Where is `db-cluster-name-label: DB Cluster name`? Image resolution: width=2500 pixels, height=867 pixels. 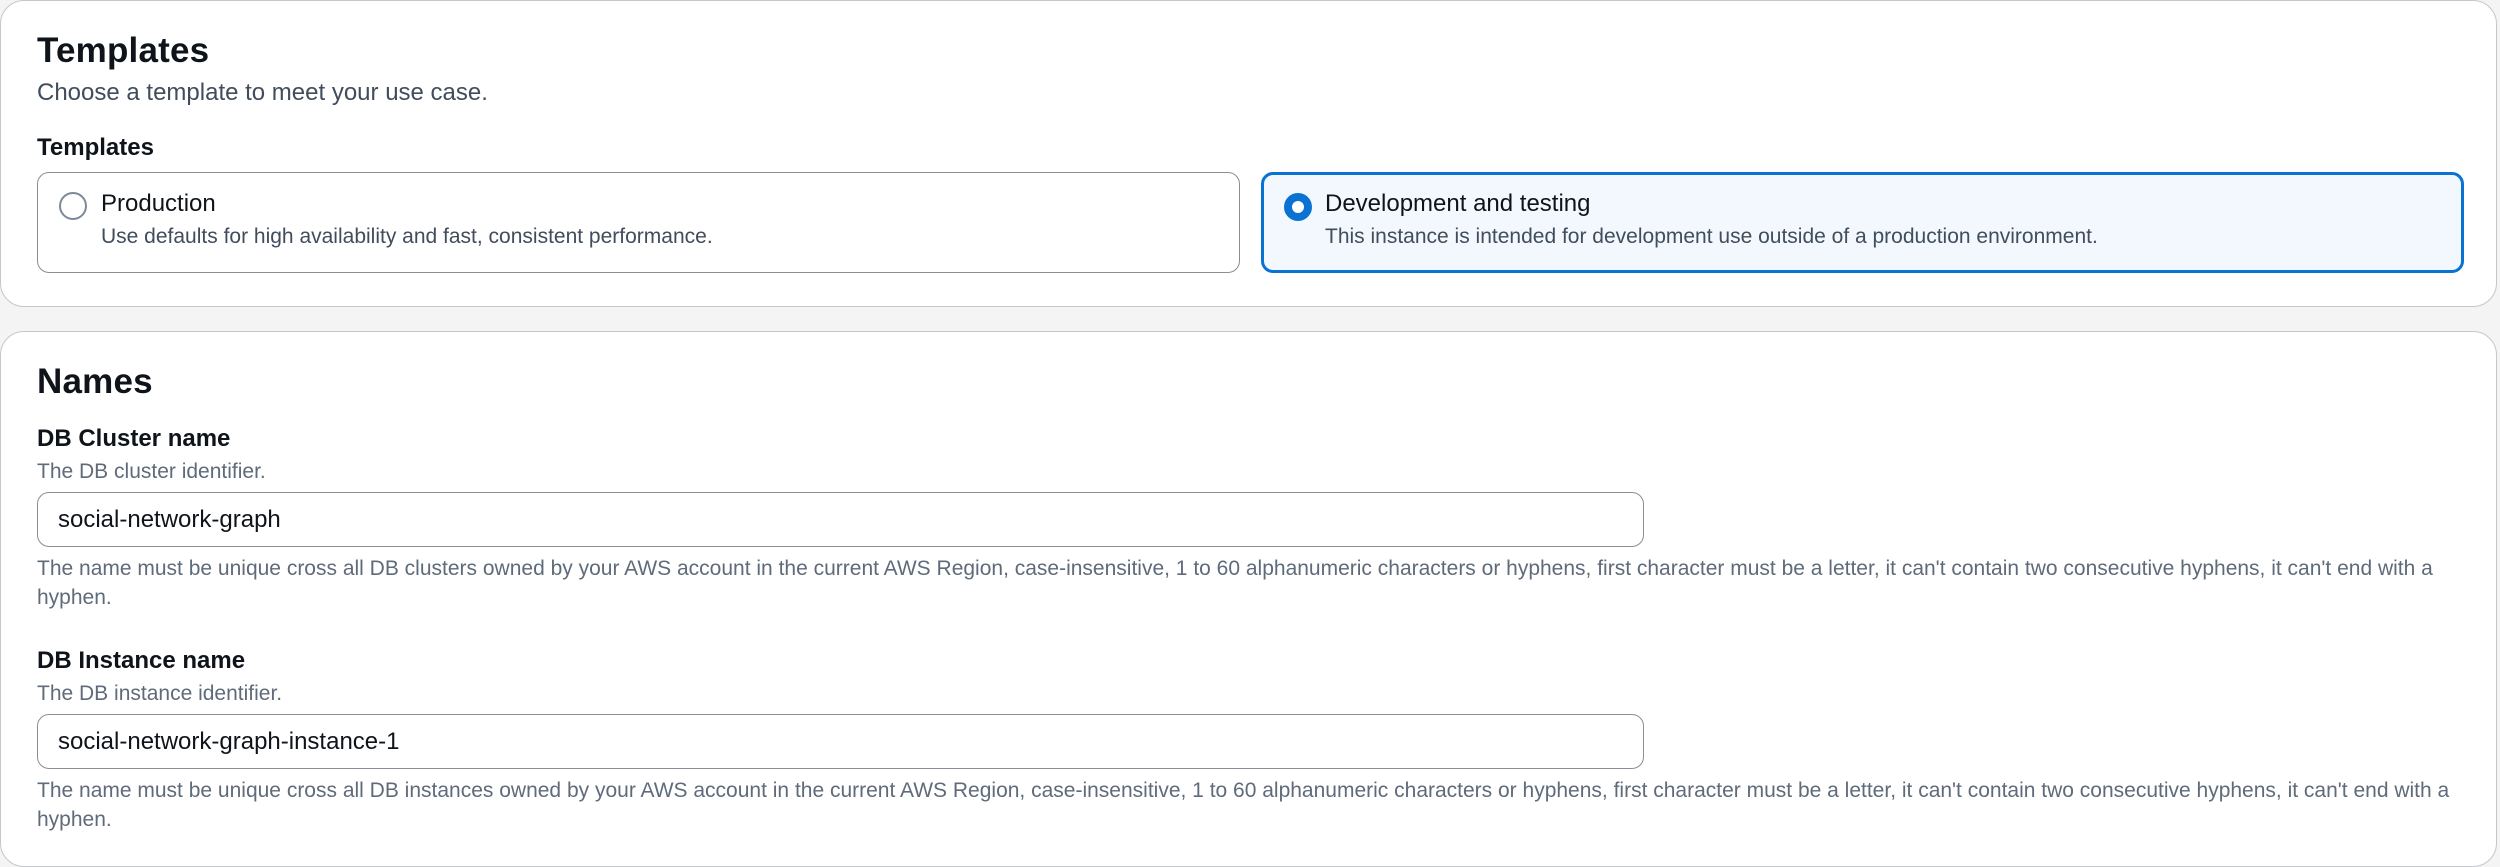
db-cluster-name-label: DB Cluster name is located at coordinates (134, 438).